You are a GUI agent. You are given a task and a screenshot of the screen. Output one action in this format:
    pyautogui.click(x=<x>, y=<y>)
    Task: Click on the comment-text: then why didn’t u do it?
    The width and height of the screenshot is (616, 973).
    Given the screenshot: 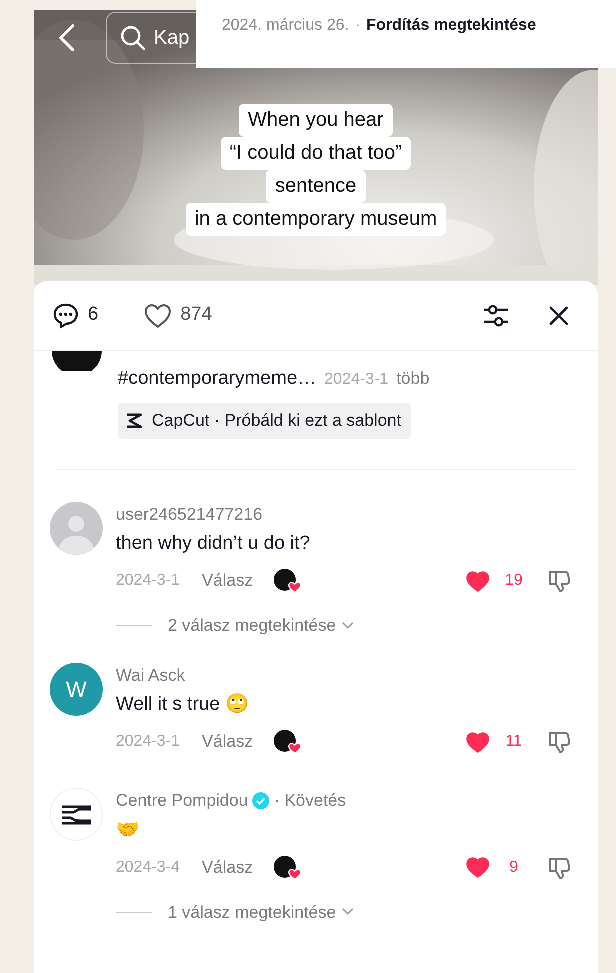 What is the action you would take?
    pyautogui.click(x=213, y=544)
    